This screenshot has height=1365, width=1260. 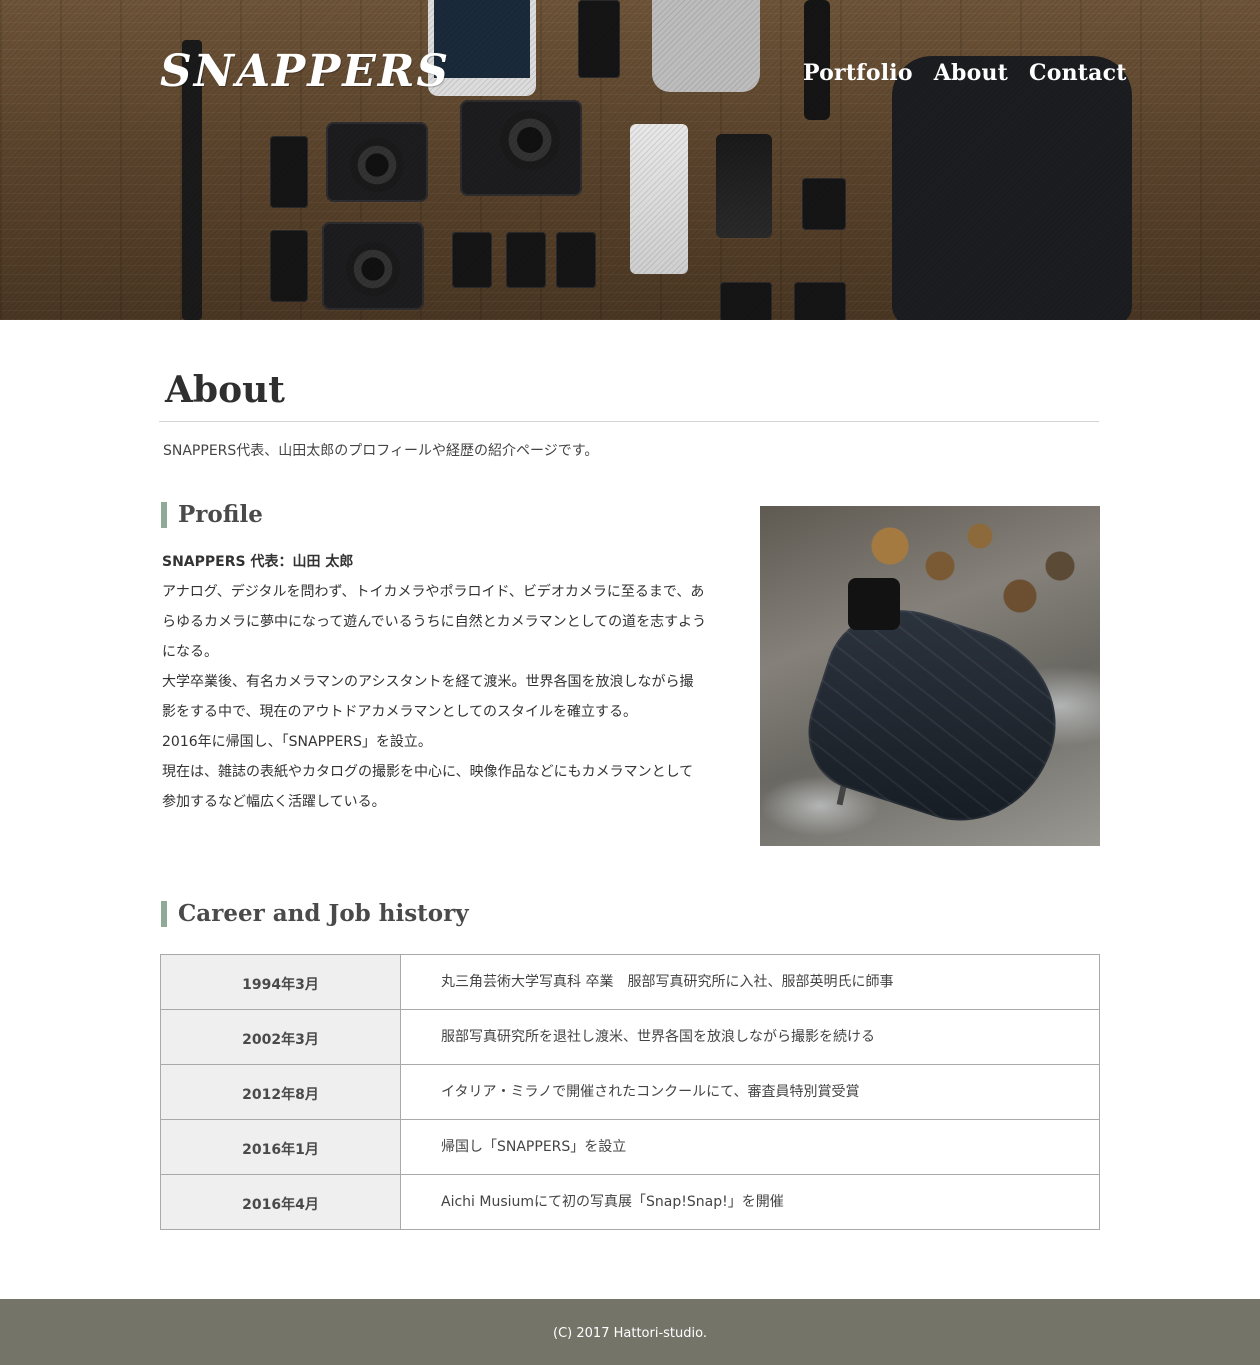 What do you see at coordinates (750, 982) in the screenshot?
I see `career-description: 丸三角芸術大学写真科 卒業 服部写真研究所に入社、服部英明氏に師事` at bounding box center [750, 982].